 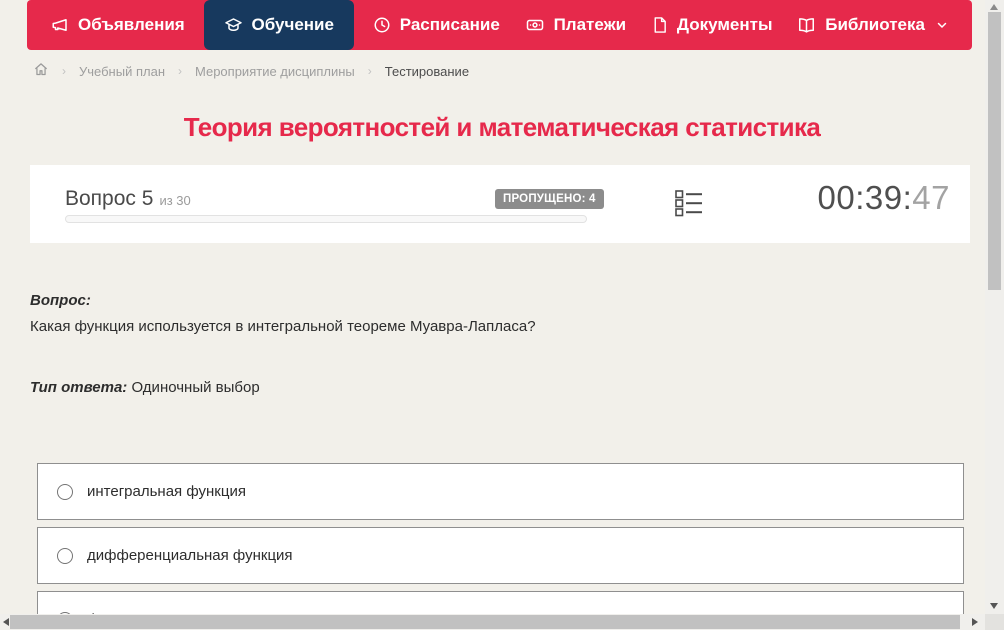 What do you see at coordinates (292, 24) in the screenshot?
I see `nav-item-label: Обучение` at bounding box center [292, 24].